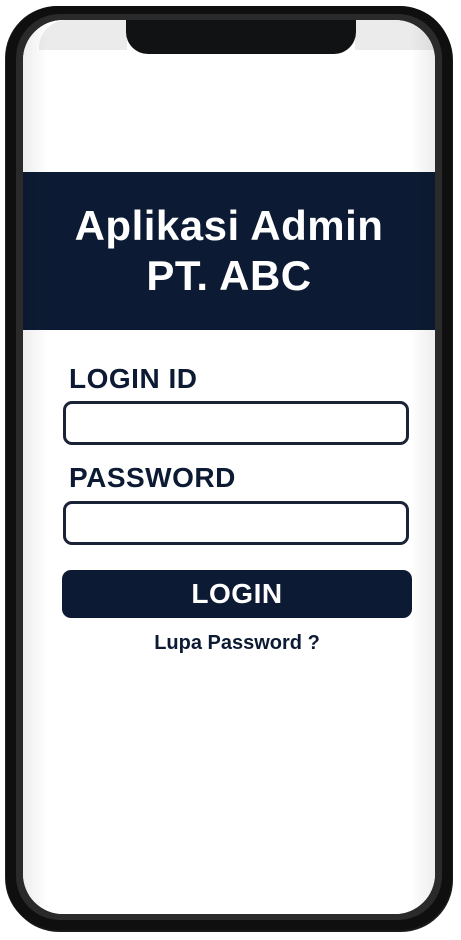 This screenshot has width=461, height=940. Describe the element at coordinates (237, 594) in the screenshot. I see `login-button: LOGIN` at that location.